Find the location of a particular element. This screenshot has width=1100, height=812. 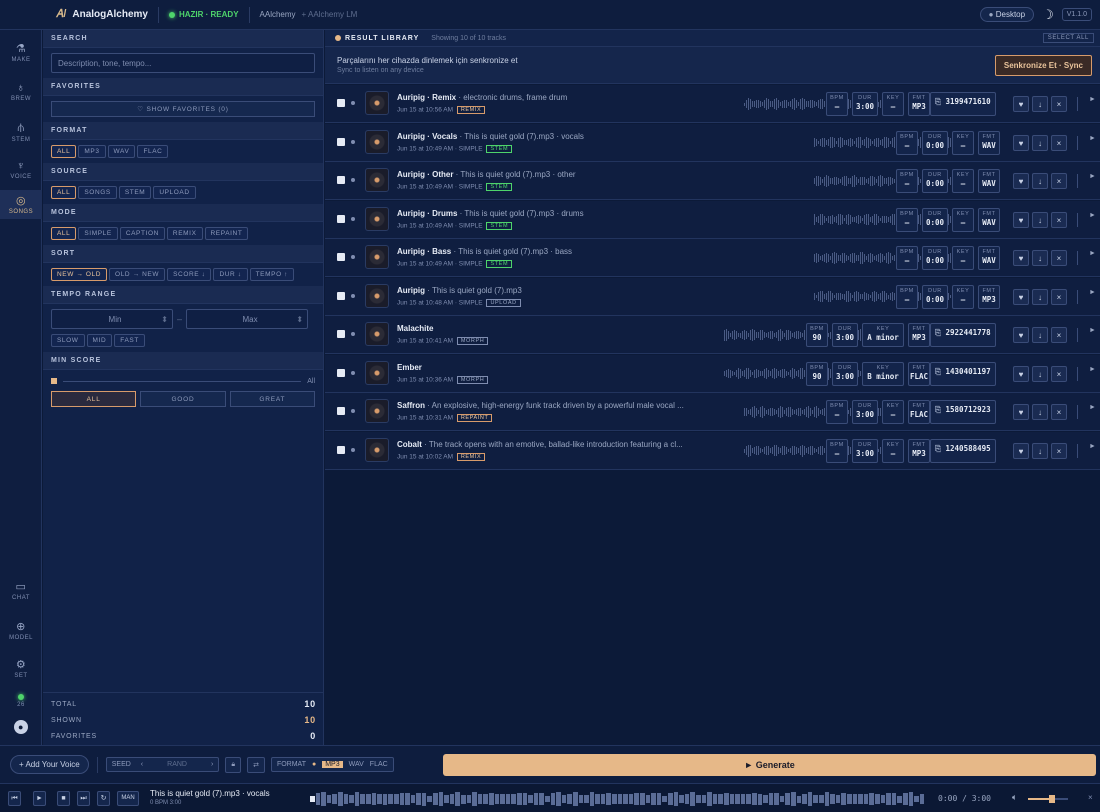

source-chip-stem: STEM is located at coordinates (135, 192).